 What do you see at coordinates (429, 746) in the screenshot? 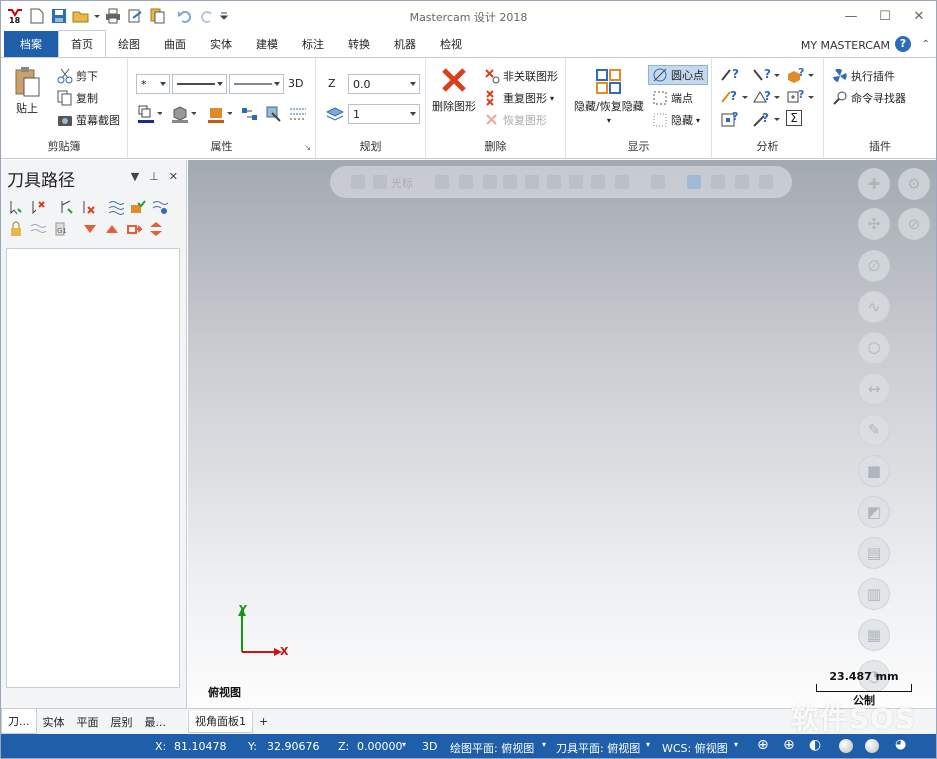
I see `mode-3d-status: 3D` at bounding box center [429, 746].